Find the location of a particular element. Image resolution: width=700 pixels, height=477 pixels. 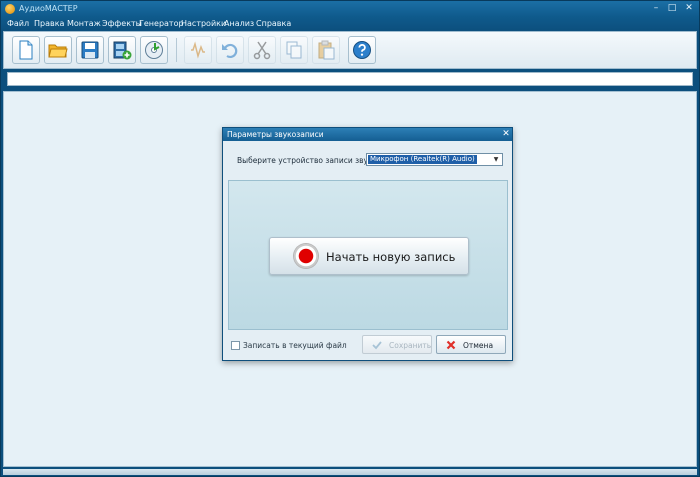

menu-help: Справка is located at coordinates (273, 23).